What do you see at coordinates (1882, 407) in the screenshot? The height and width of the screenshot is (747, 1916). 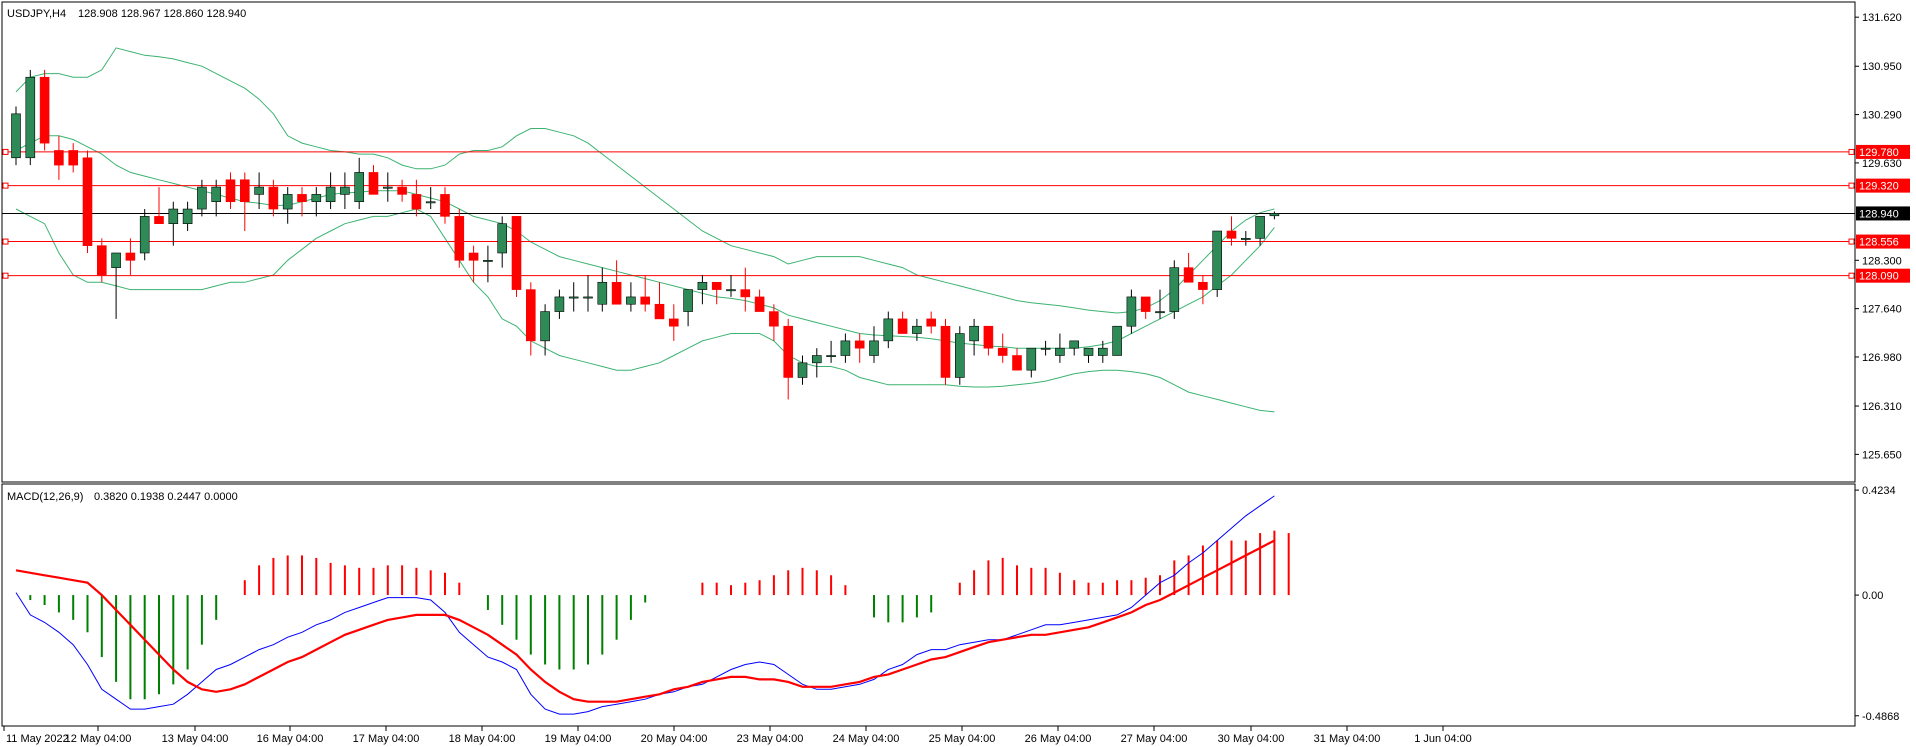 I see `price-tick-label: 126.310` at bounding box center [1882, 407].